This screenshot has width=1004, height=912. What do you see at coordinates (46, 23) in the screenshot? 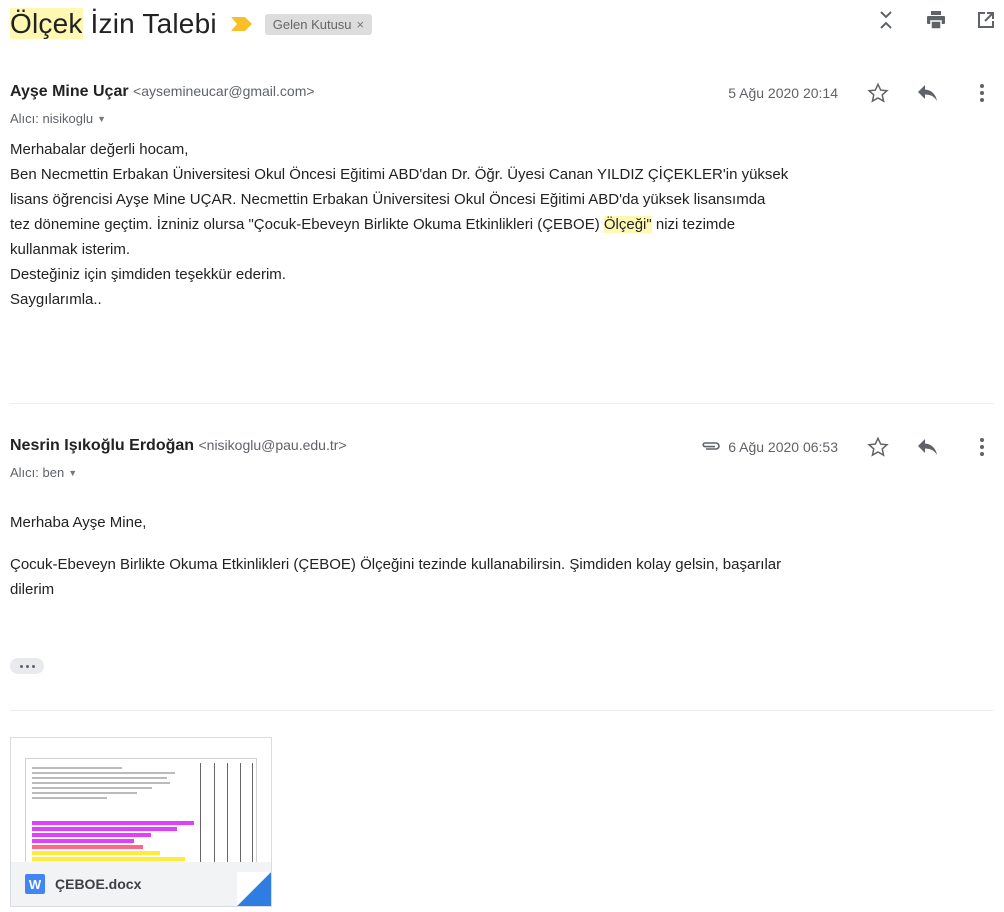
I see `subject-highlighted-word: Ölçek` at bounding box center [46, 23].